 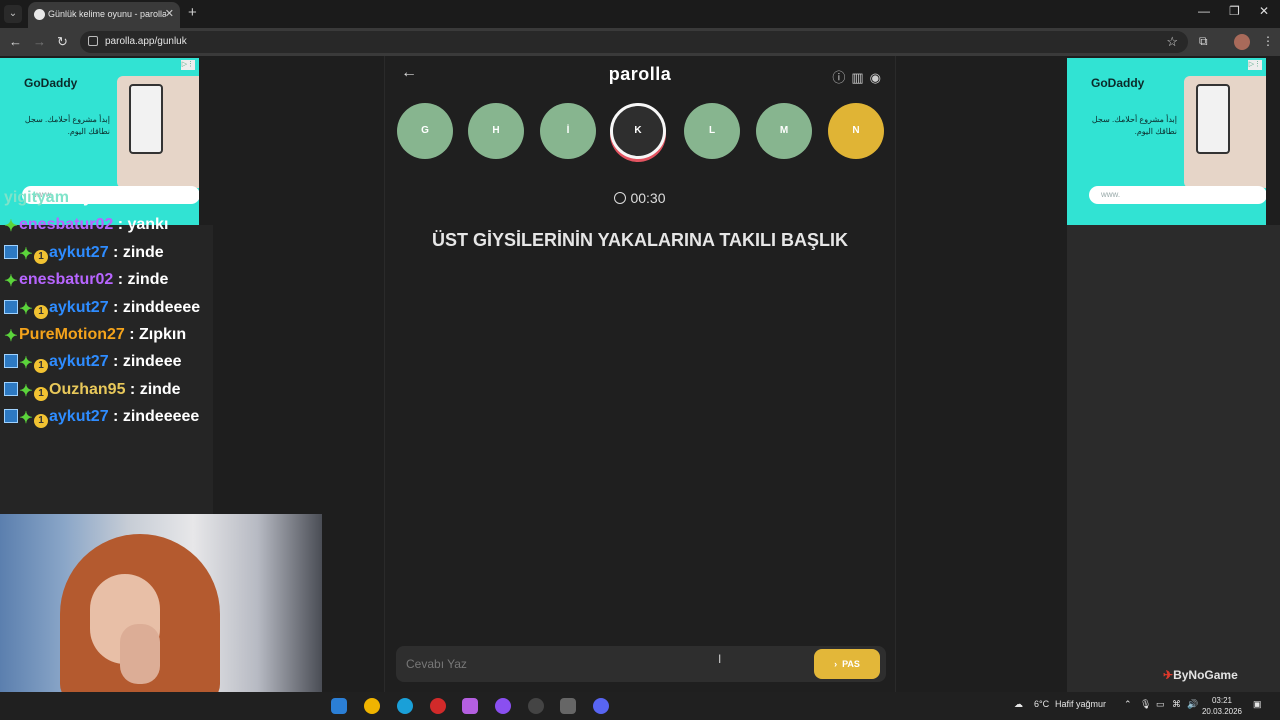 What do you see at coordinates (875, 77) in the screenshot?
I see `profile-icon: ◉` at bounding box center [875, 77].